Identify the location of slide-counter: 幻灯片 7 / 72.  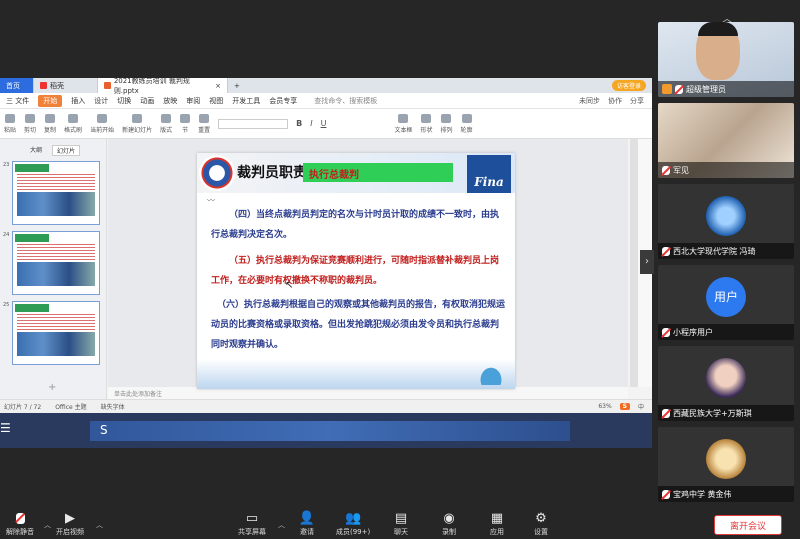
(23, 407).